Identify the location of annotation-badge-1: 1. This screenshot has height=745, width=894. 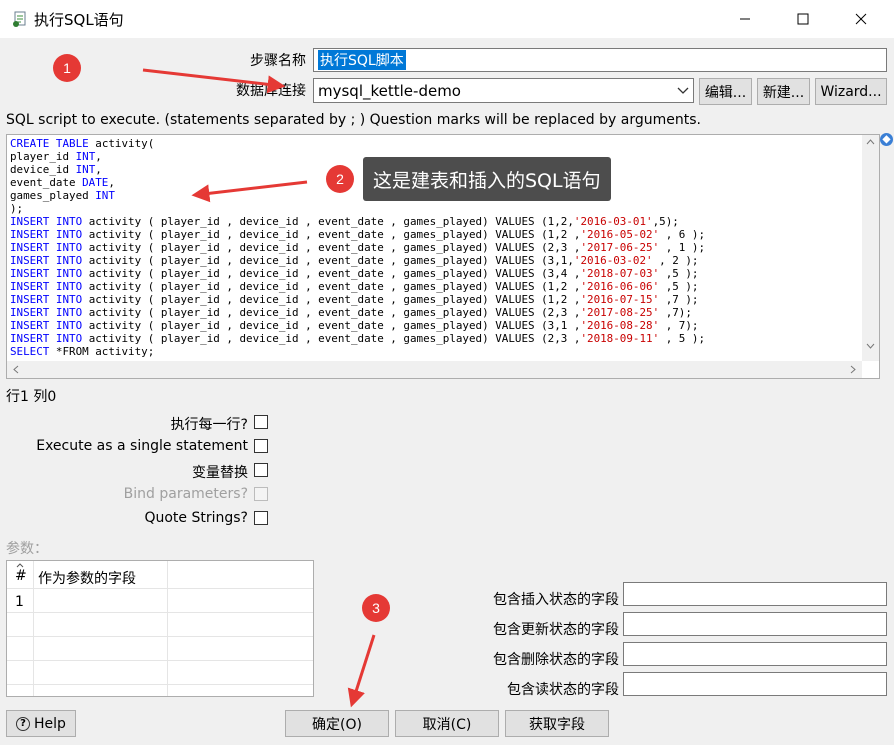
(67, 68).